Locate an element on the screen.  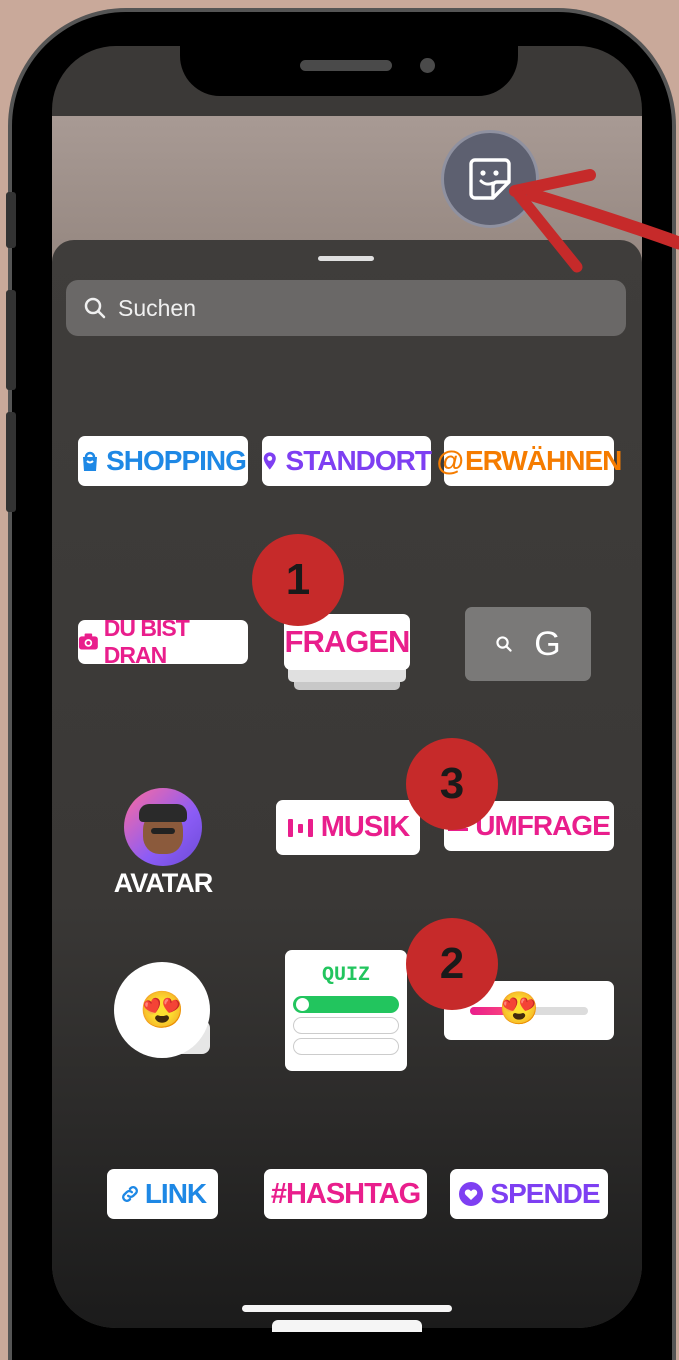
badge-number-3: 3 is located at coordinates (452, 784).